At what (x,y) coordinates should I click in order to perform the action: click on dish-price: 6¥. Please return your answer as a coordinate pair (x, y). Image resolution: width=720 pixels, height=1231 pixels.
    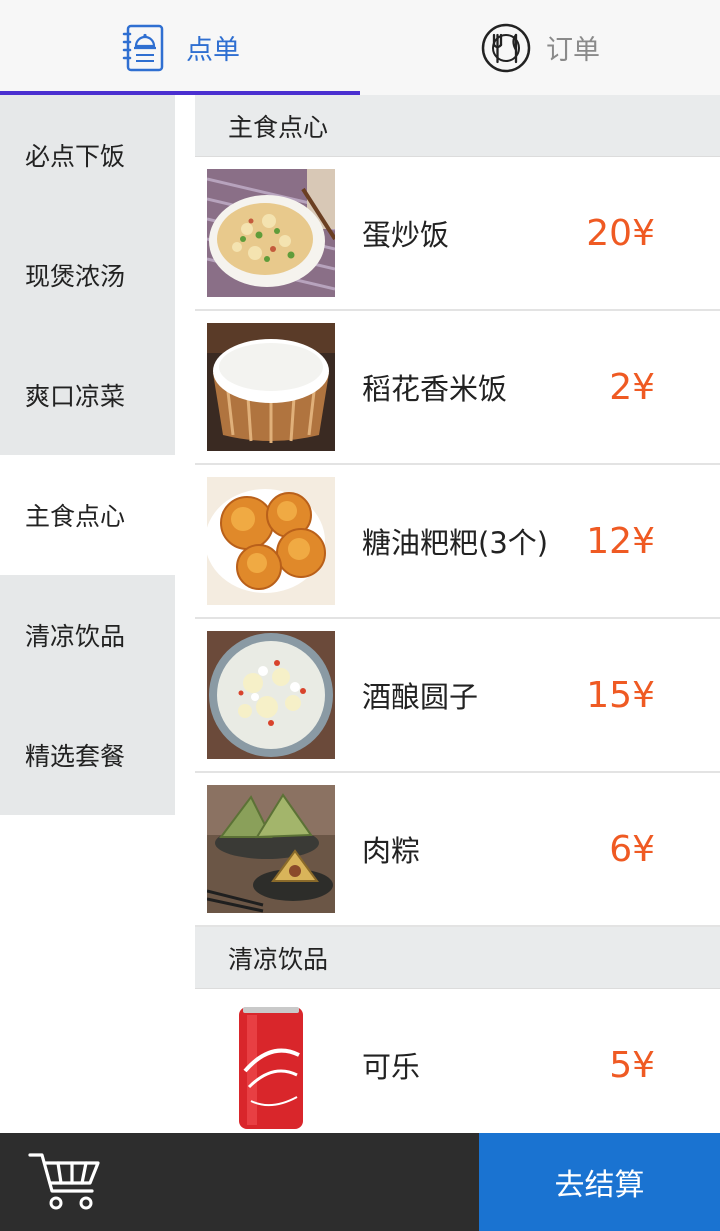
    Looking at the image, I should click on (632, 849).